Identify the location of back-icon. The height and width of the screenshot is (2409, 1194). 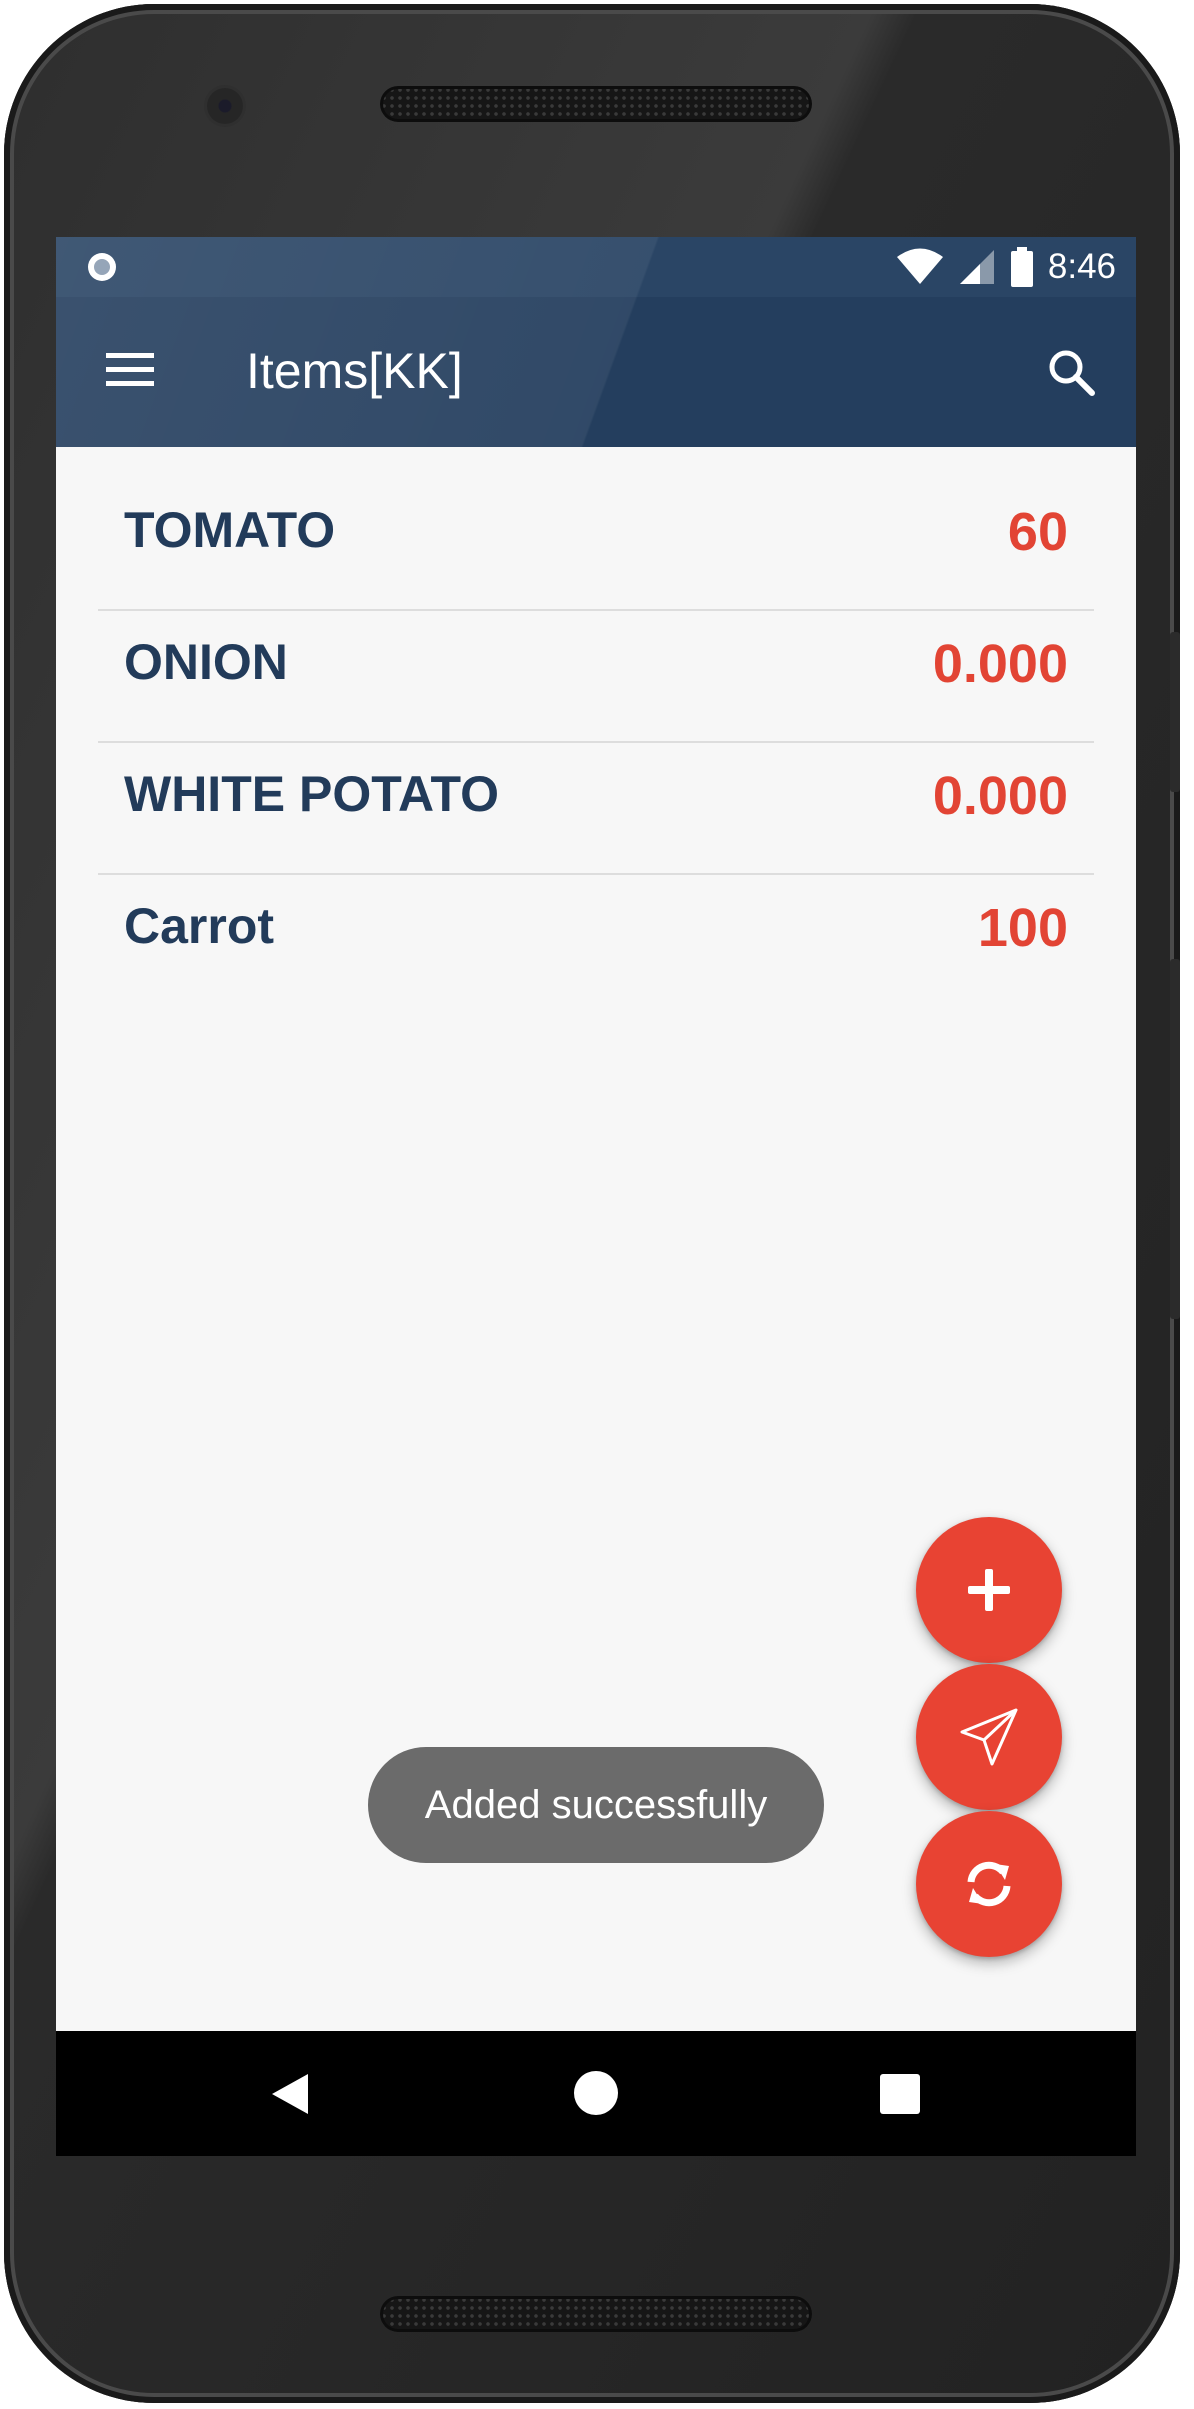
(291, 2094).